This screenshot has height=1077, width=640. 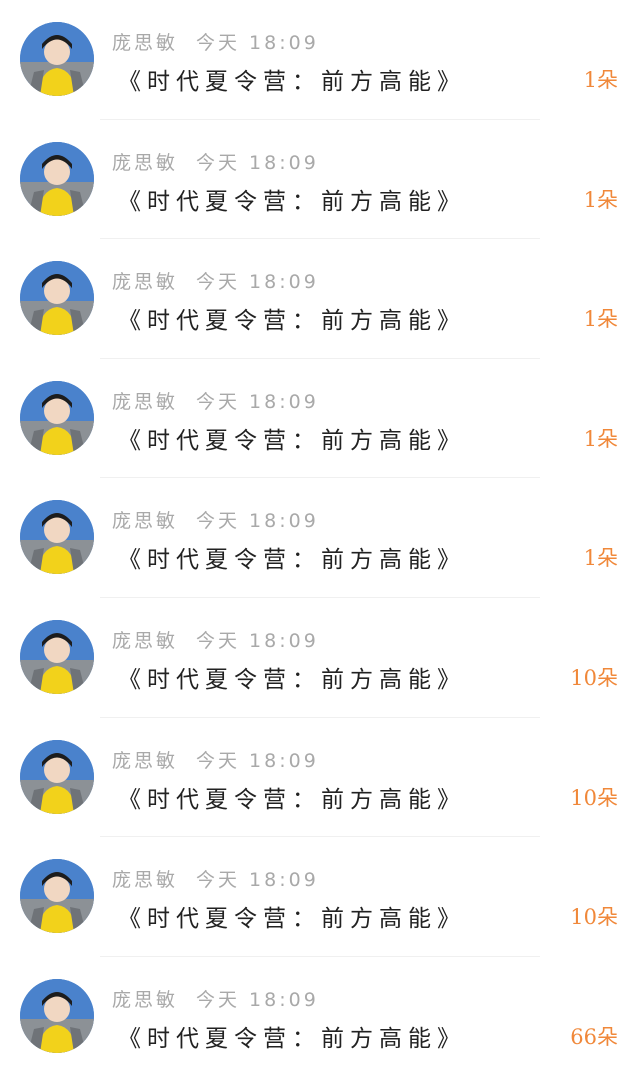 What do you see at coordinates (594, 1036) in the screenshot?
I see `flower-count: 66朵` at bounding box center [594, 1036].